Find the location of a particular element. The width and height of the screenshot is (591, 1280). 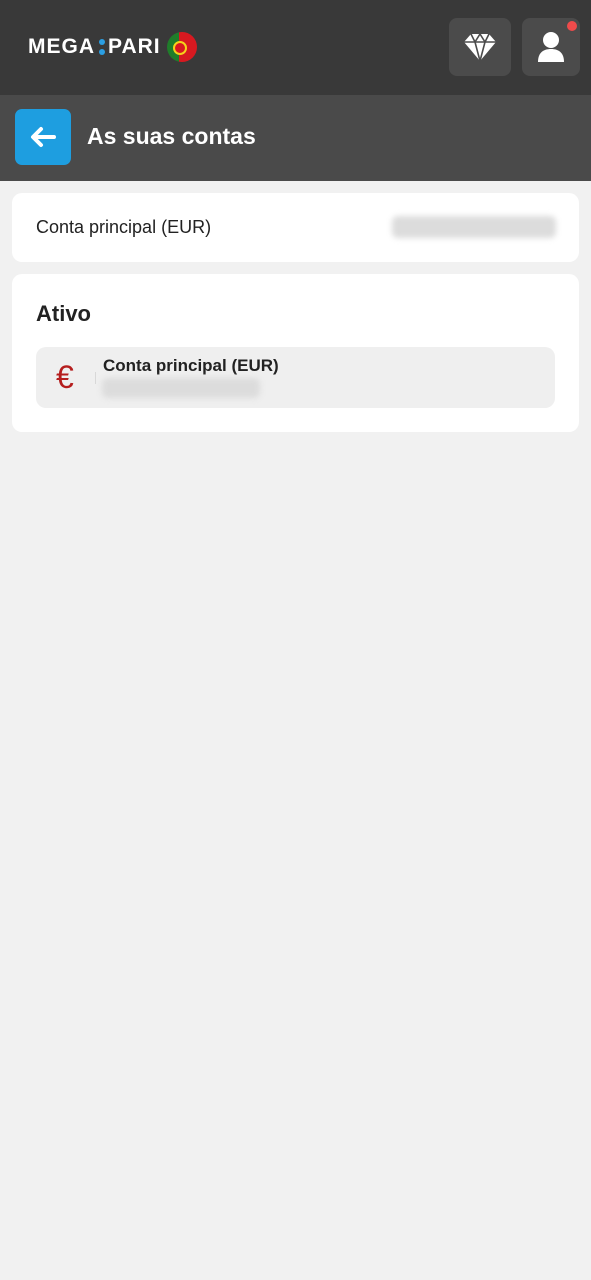

divider is located at coordinates (95, 378).